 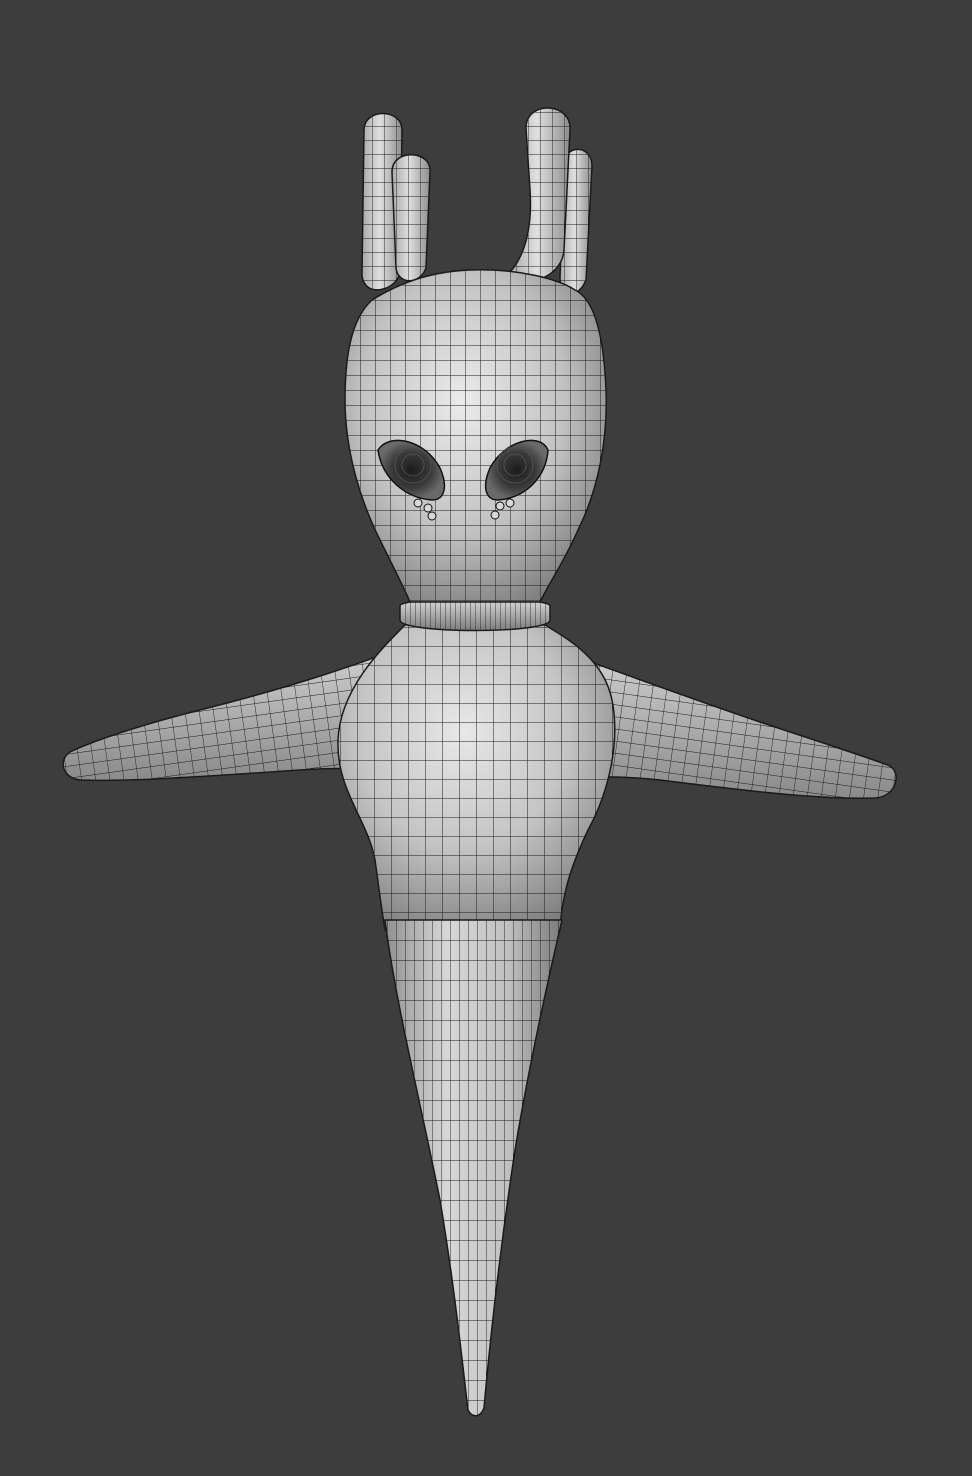 I want to click on torso, so click(x=476, y=777).